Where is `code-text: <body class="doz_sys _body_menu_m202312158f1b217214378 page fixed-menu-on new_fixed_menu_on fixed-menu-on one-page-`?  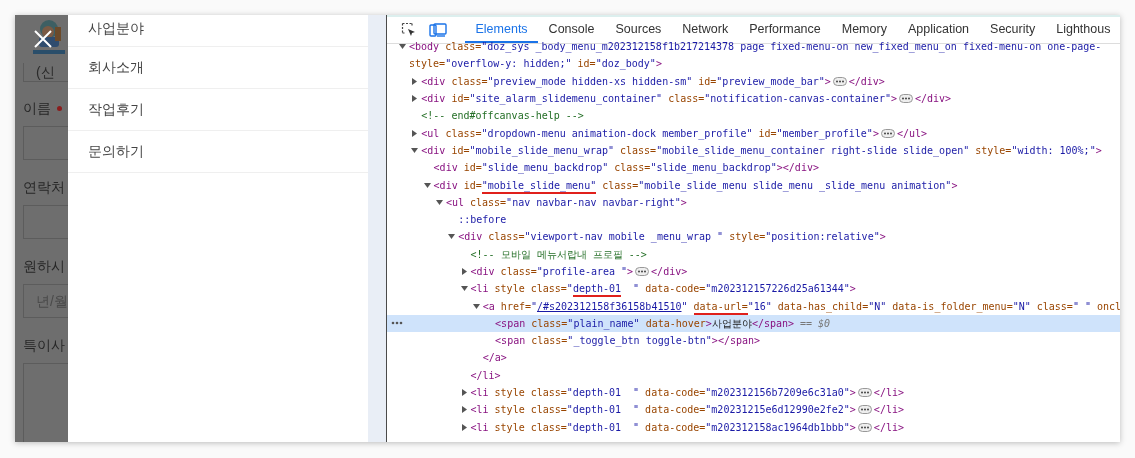
code-text: <body class="doz_sys _body_menu_m202312158f1b217214378 page fixed-menu-on new_fixed_menu_on fixed-menu-on one-page- is located at coordinates (755, 47).